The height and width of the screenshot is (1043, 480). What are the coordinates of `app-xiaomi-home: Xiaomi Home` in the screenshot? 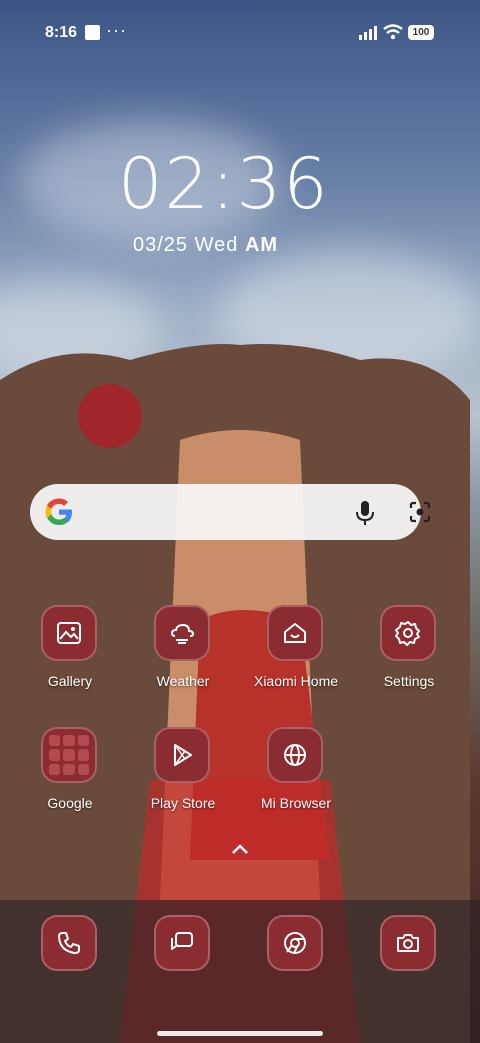 It's located at (296, 660).